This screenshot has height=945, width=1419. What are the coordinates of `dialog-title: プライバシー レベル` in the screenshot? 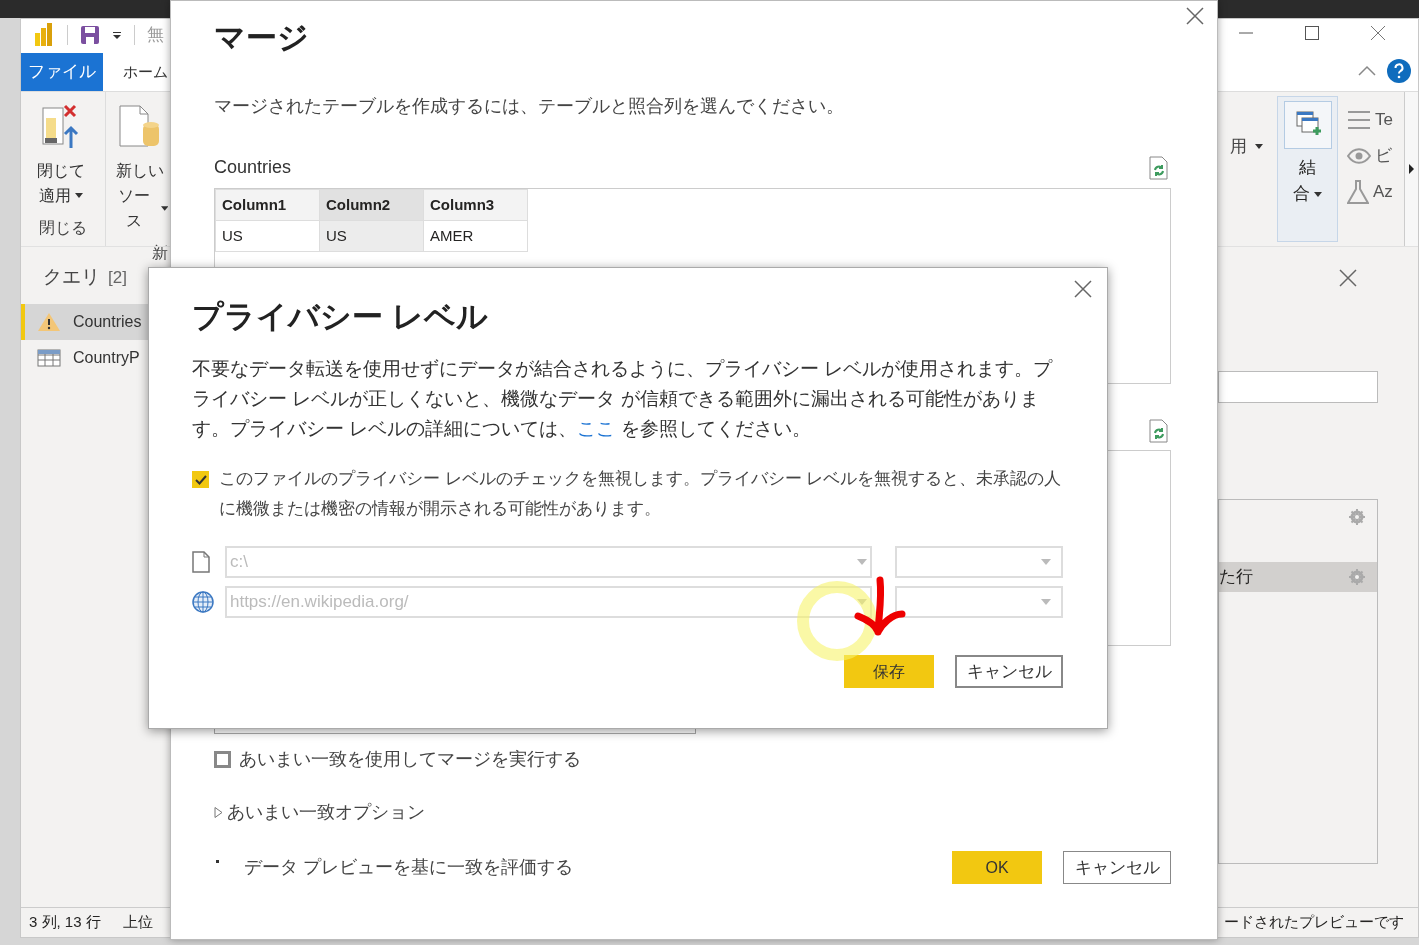 It's located at (340, 317).